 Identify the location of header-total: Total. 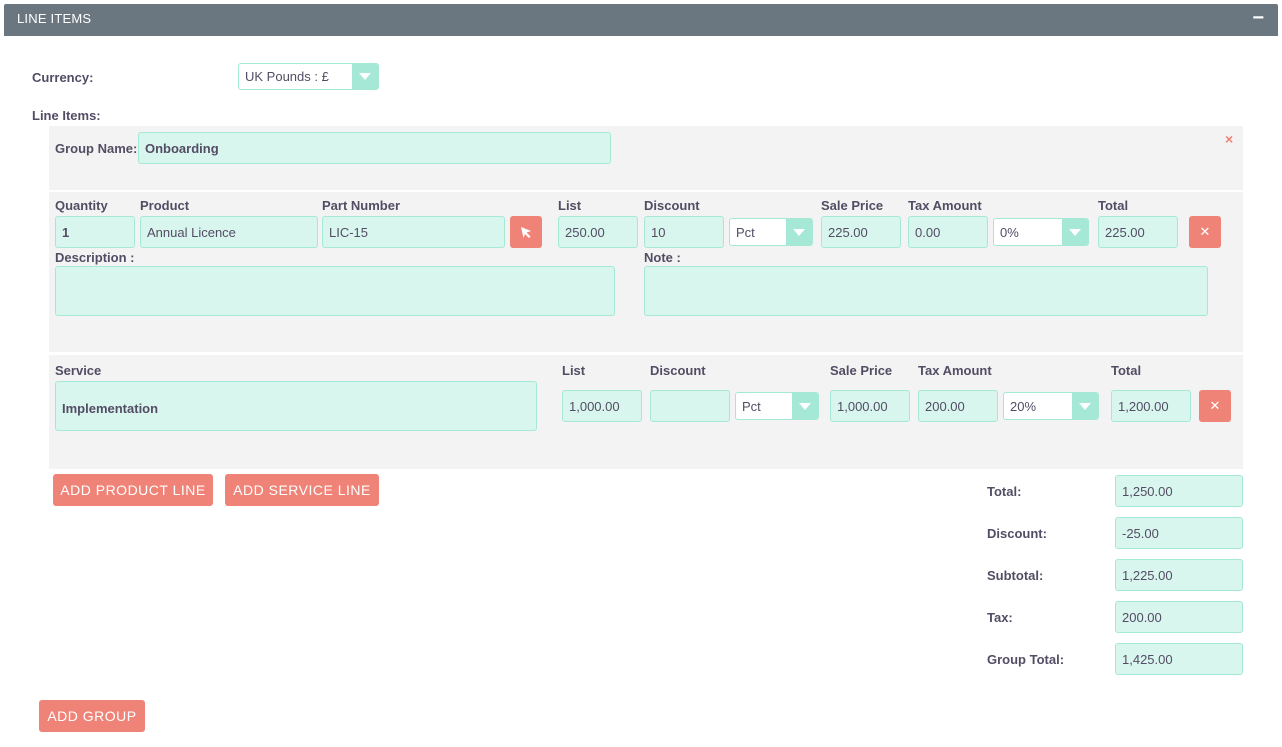
(1113, 205).